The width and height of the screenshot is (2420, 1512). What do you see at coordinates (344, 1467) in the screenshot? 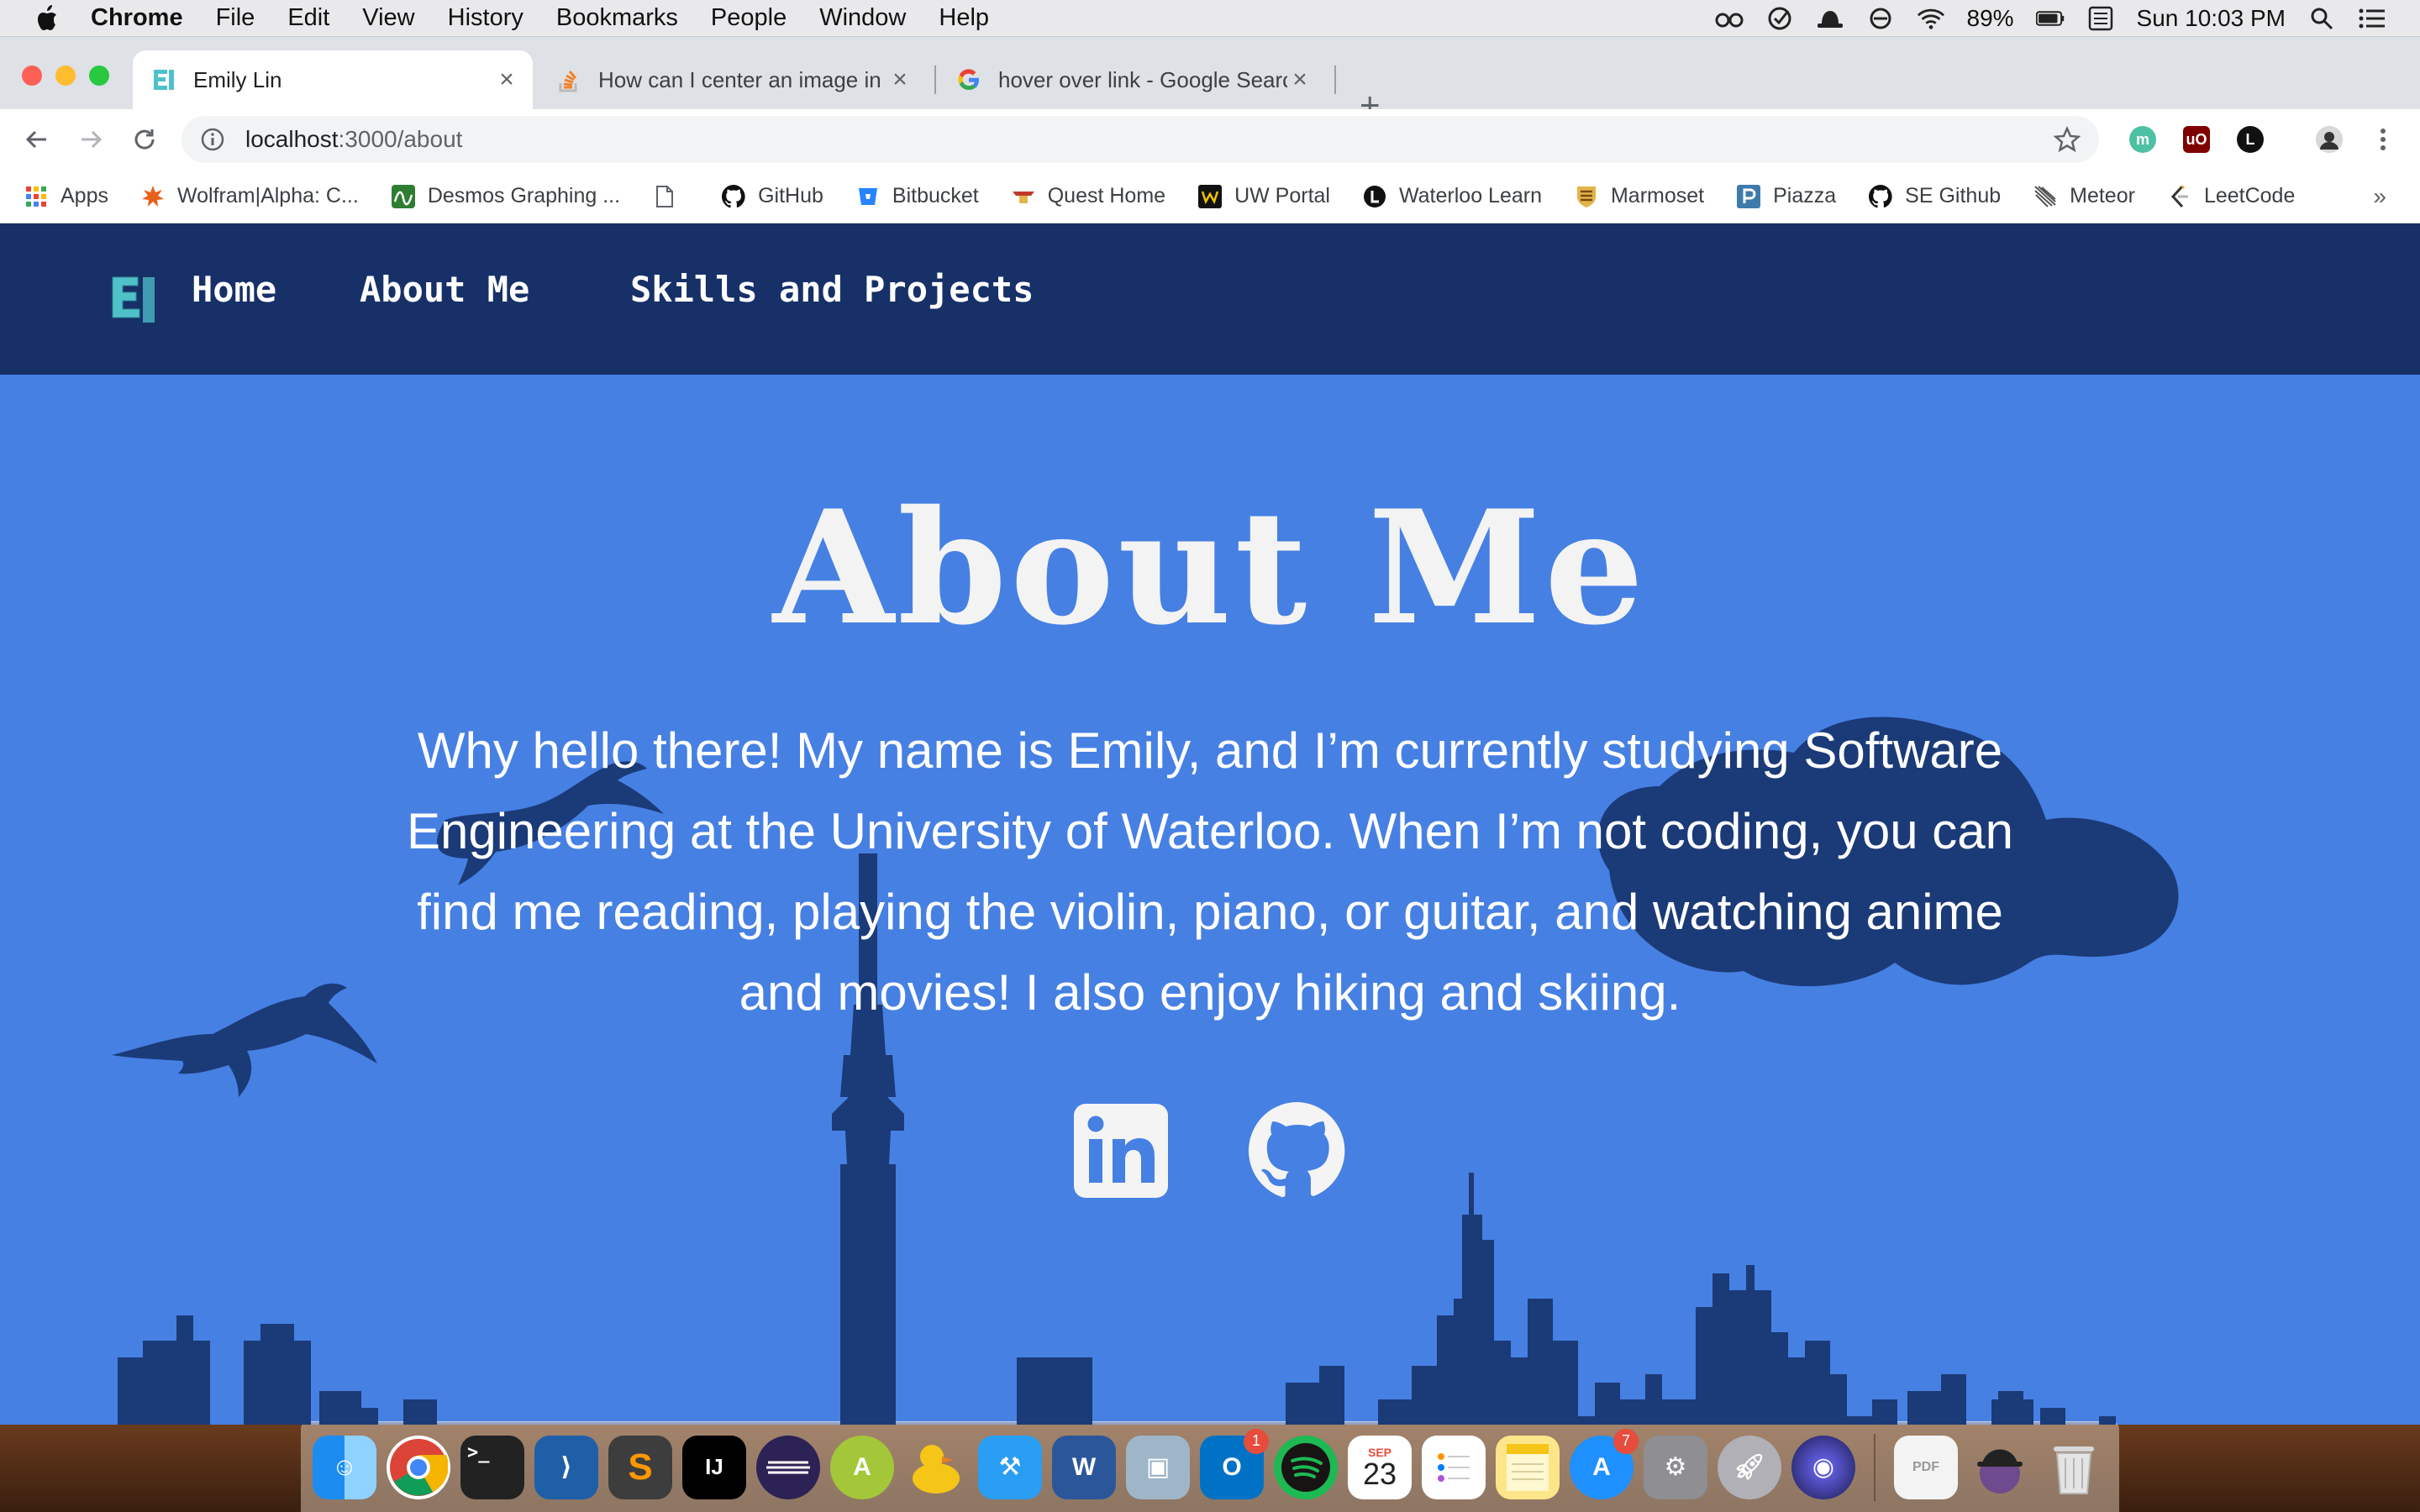
I see `finder-icon: ☺` at bounding box center [344, 1467].